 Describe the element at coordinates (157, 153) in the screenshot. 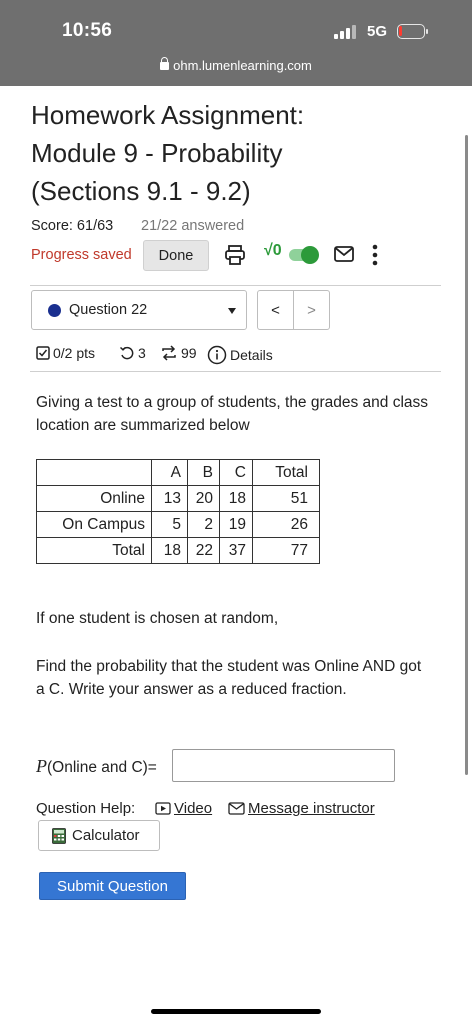

I see `title-line-2: Module 9 - Probability` at that location.